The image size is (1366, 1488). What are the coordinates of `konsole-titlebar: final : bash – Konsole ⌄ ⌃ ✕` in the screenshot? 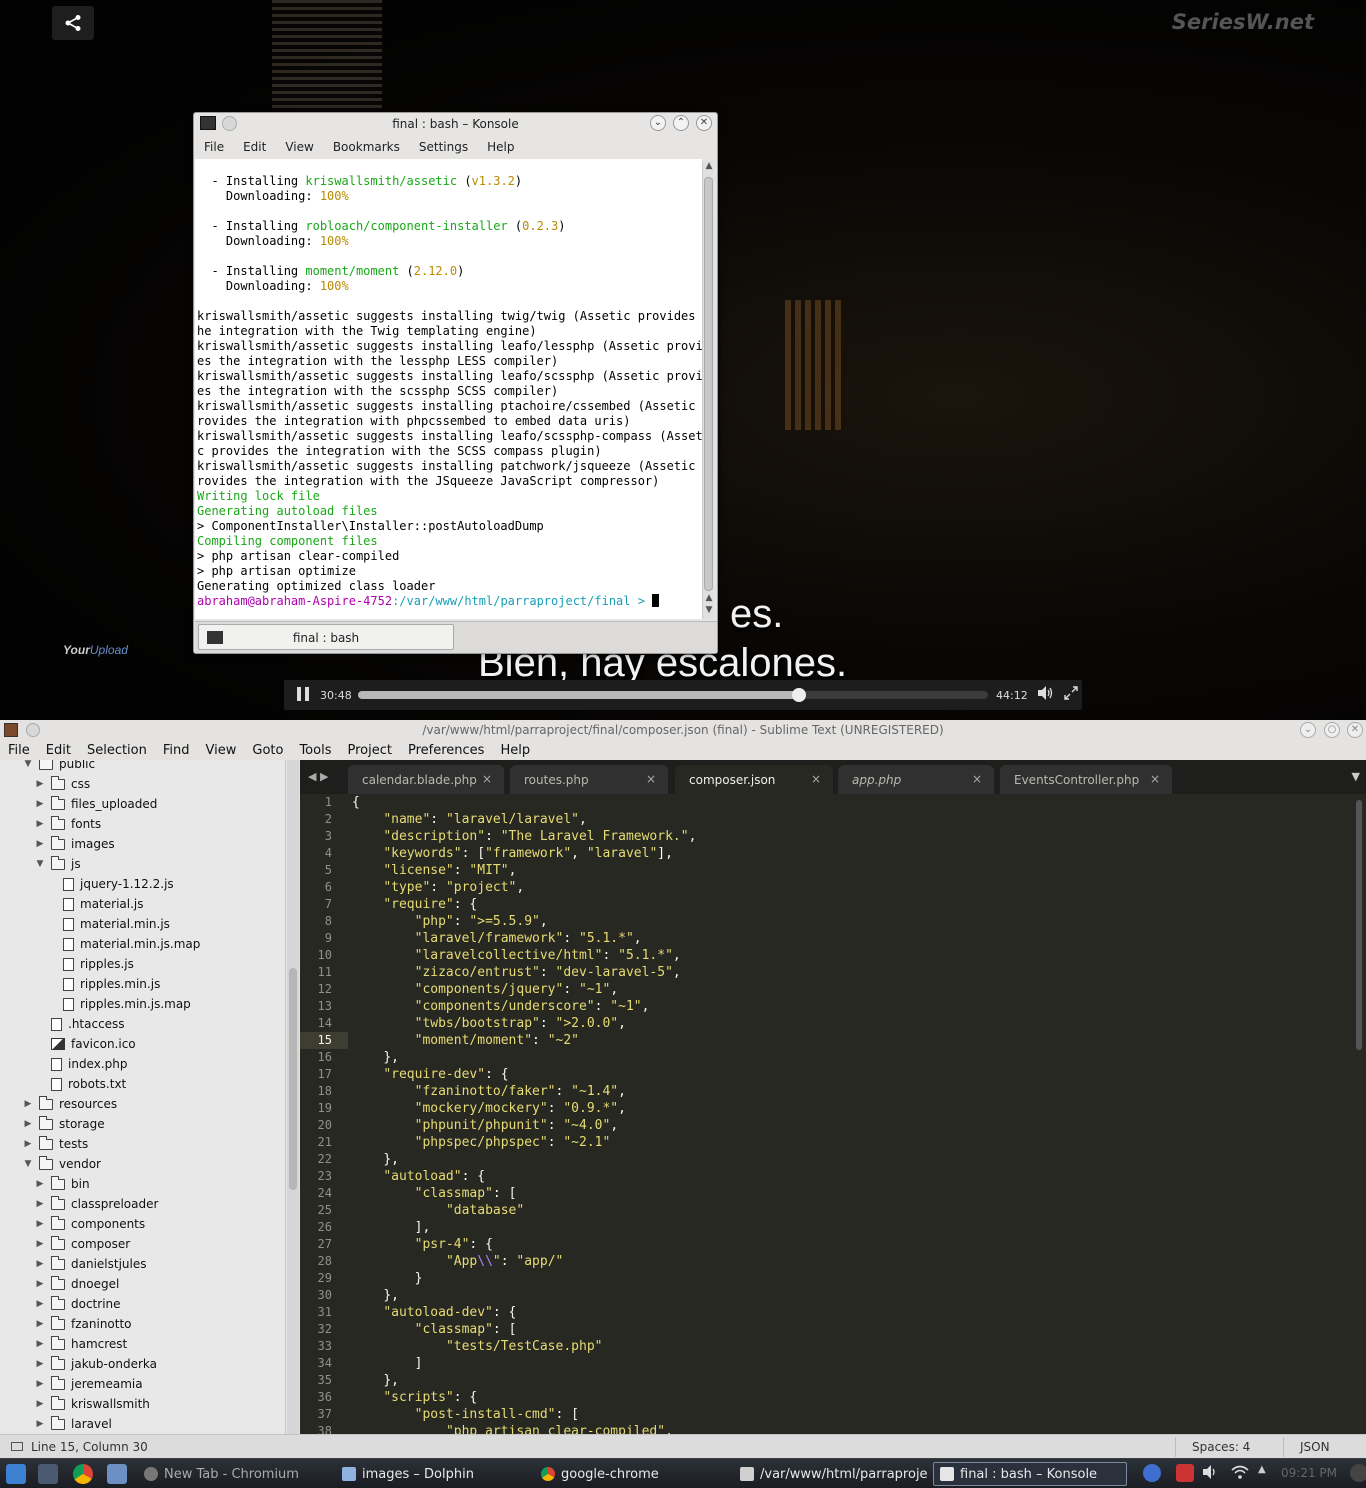 It's located at (455, 124).